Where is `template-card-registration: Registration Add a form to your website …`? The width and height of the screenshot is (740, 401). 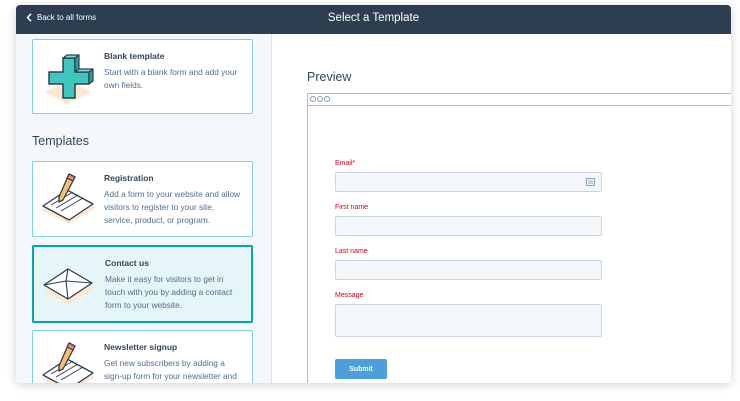
template-card-registration: Registration Add a form to your website … is located at coordinates (142, 199).